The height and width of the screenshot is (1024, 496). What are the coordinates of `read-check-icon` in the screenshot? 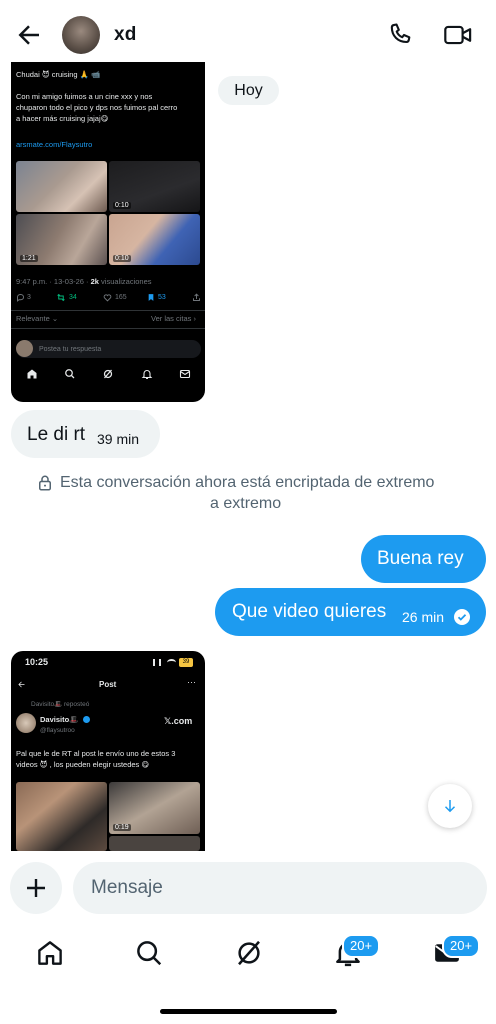 It's located at (462, 617).